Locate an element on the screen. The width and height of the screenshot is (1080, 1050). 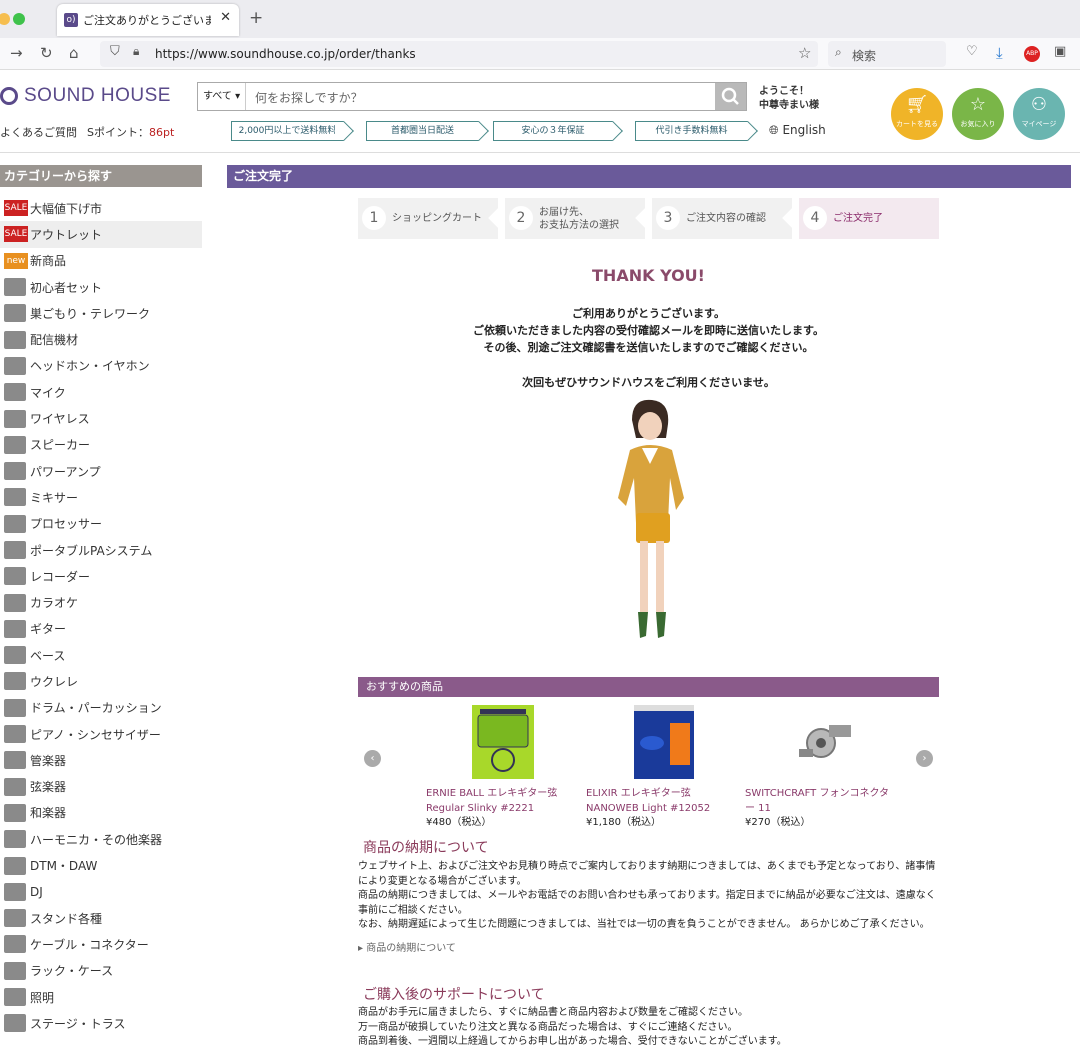
banner-warranty: 安心の３年保証 is located at coordinates (553, 131).